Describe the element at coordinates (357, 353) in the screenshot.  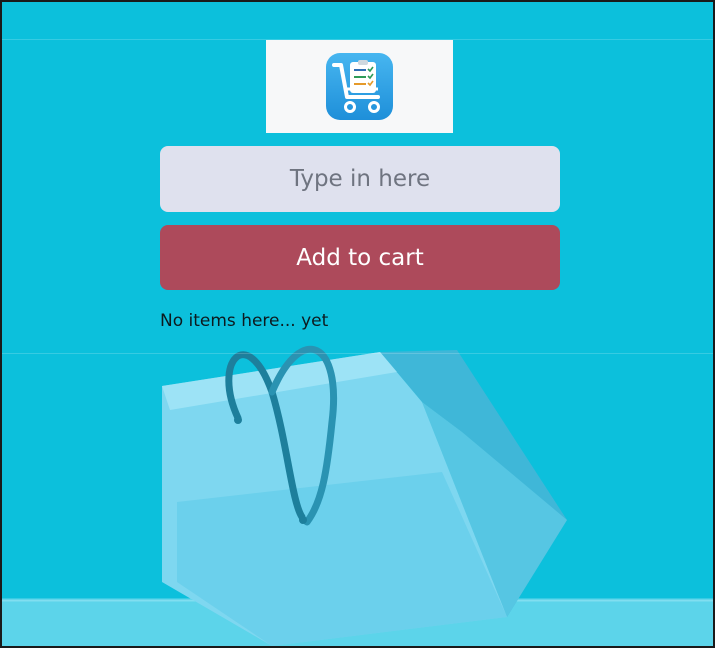
I see `middle-divider` at that location.